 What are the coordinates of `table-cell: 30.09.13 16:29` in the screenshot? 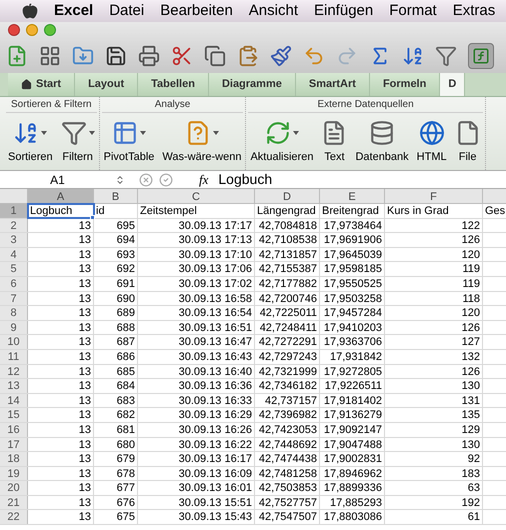 It's located at (196, 415).